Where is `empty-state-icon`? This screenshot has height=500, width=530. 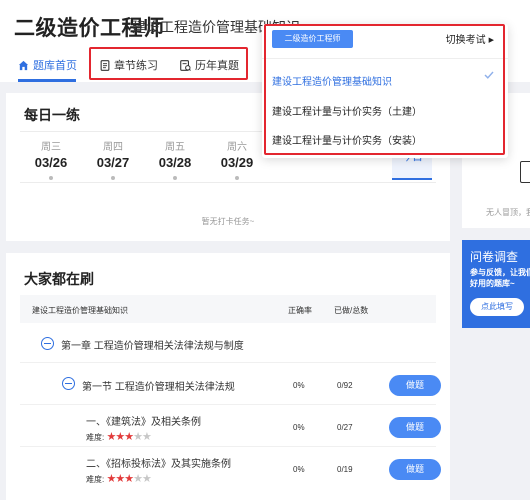
empty-state-icon is located at coordinates (525, 172).